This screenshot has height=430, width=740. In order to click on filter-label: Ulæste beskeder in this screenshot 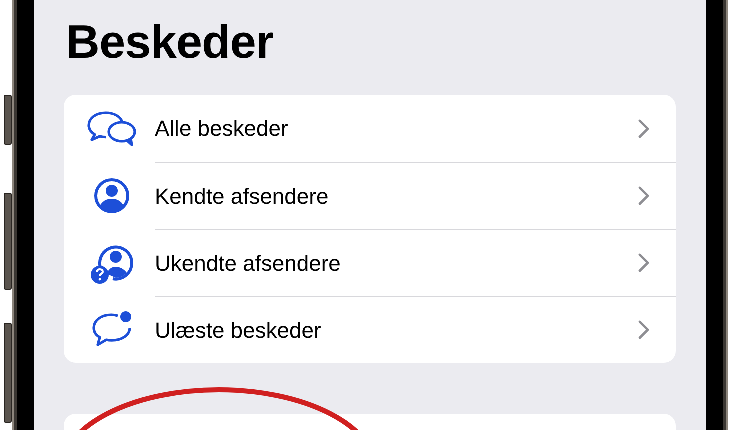, I will do `click(238, 330)`.